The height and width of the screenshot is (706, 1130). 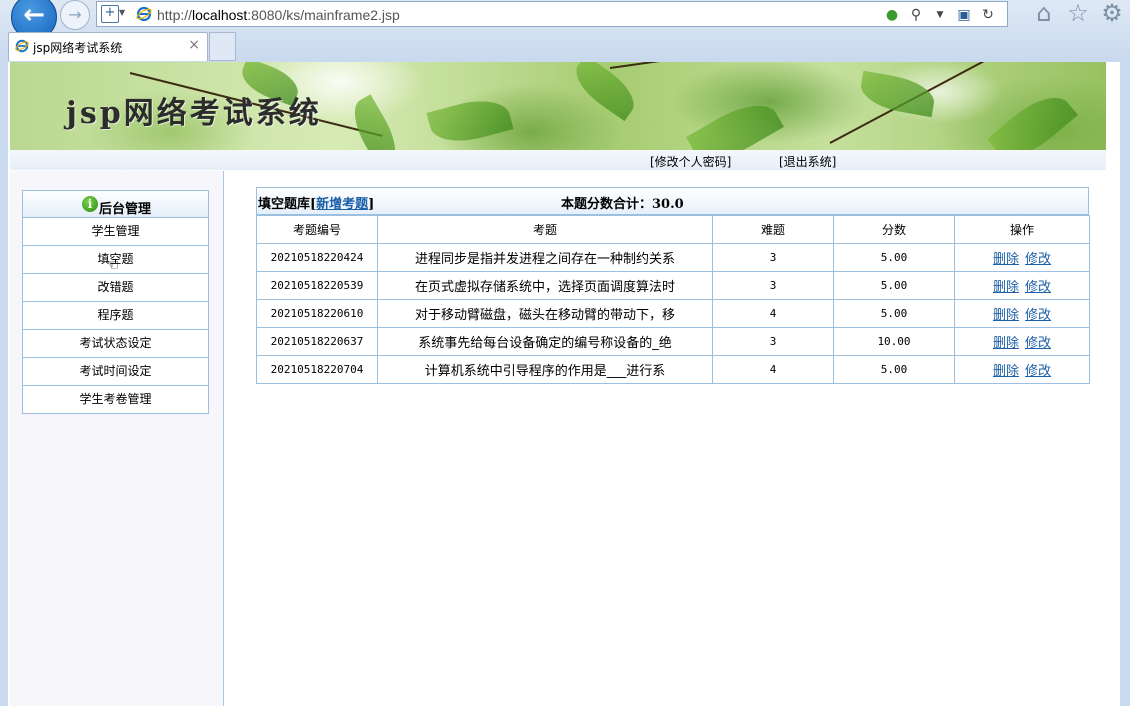 I want to click on sidebar-heading-label: 后台管理, so click(x=125, y=209).